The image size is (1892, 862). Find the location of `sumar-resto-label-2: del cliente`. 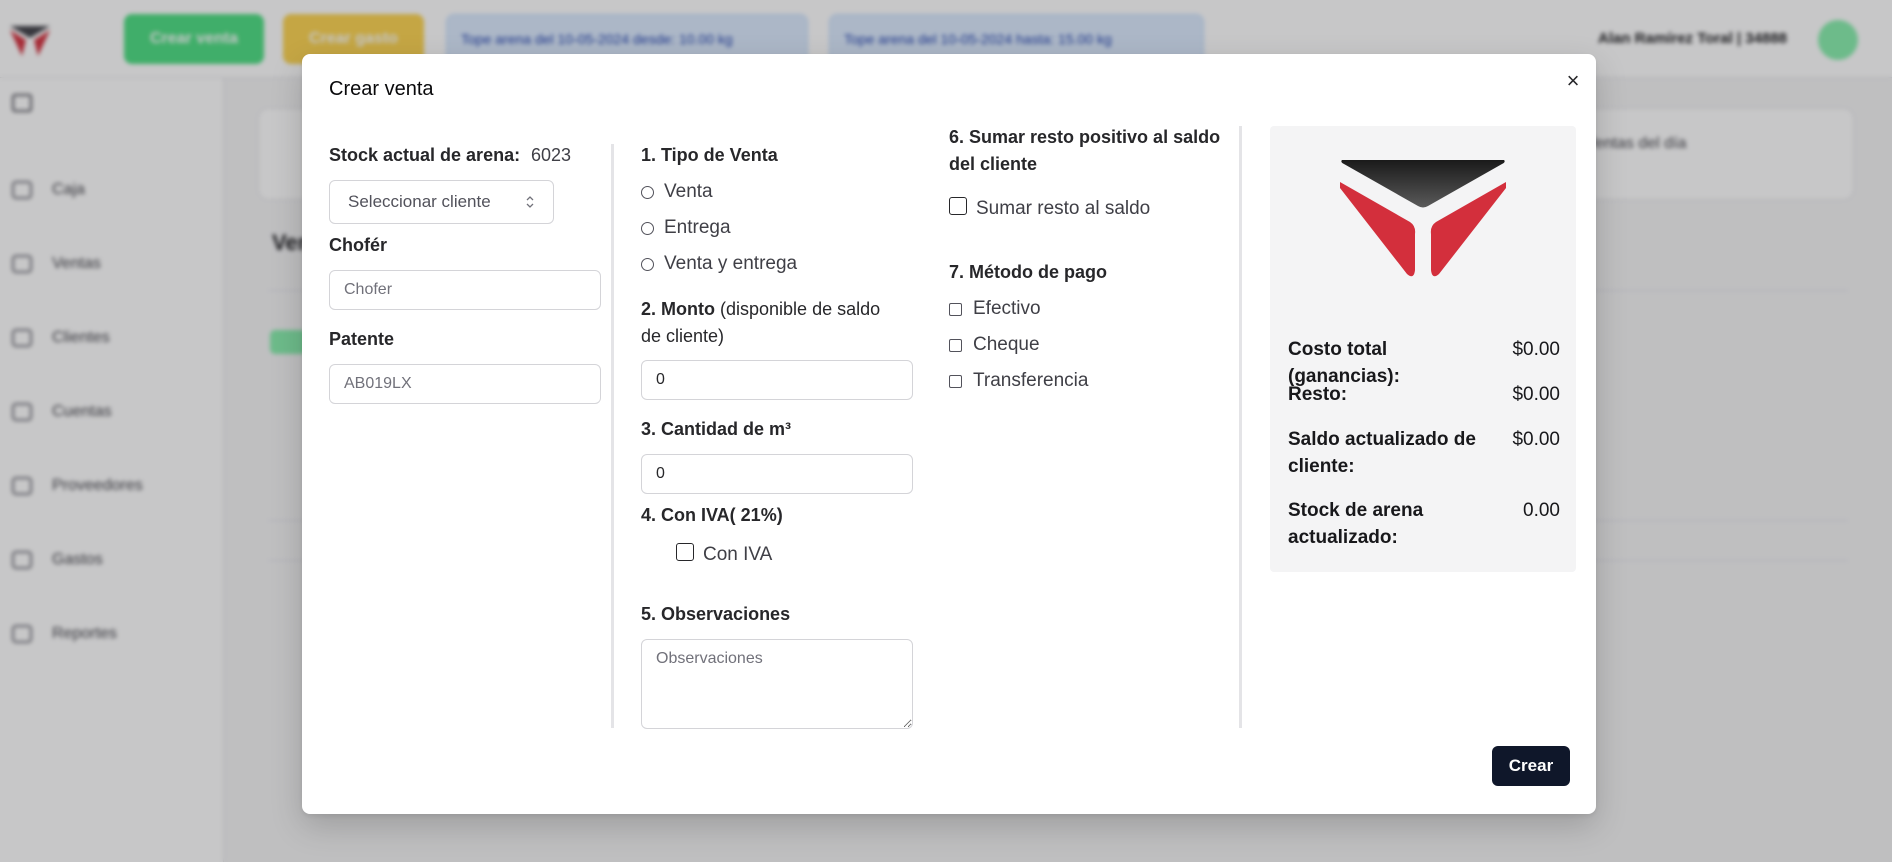

sumar-resto-label-2: del cliente is located at coordinates (993, 164).